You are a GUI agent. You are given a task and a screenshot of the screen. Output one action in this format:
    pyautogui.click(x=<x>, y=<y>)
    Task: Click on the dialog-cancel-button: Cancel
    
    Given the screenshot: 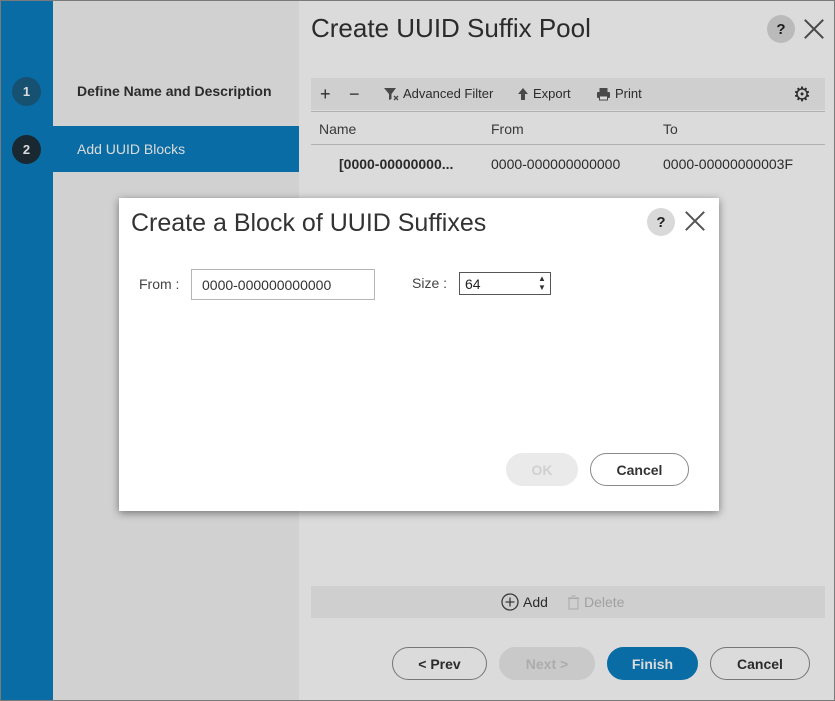 What is the action you would take?
    pyautogui.click(x=639, y=469)
    